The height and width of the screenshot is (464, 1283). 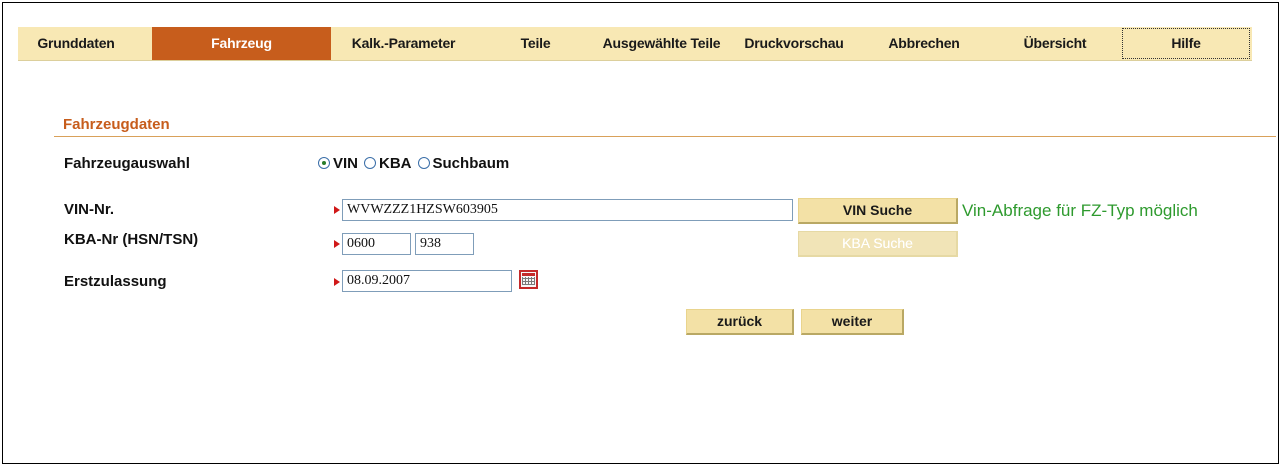 What do you see at coordinates (1186, 43) in the screenshot?
I see `tab-hilfe: Hilfe` at bounding box center [1186, 43].